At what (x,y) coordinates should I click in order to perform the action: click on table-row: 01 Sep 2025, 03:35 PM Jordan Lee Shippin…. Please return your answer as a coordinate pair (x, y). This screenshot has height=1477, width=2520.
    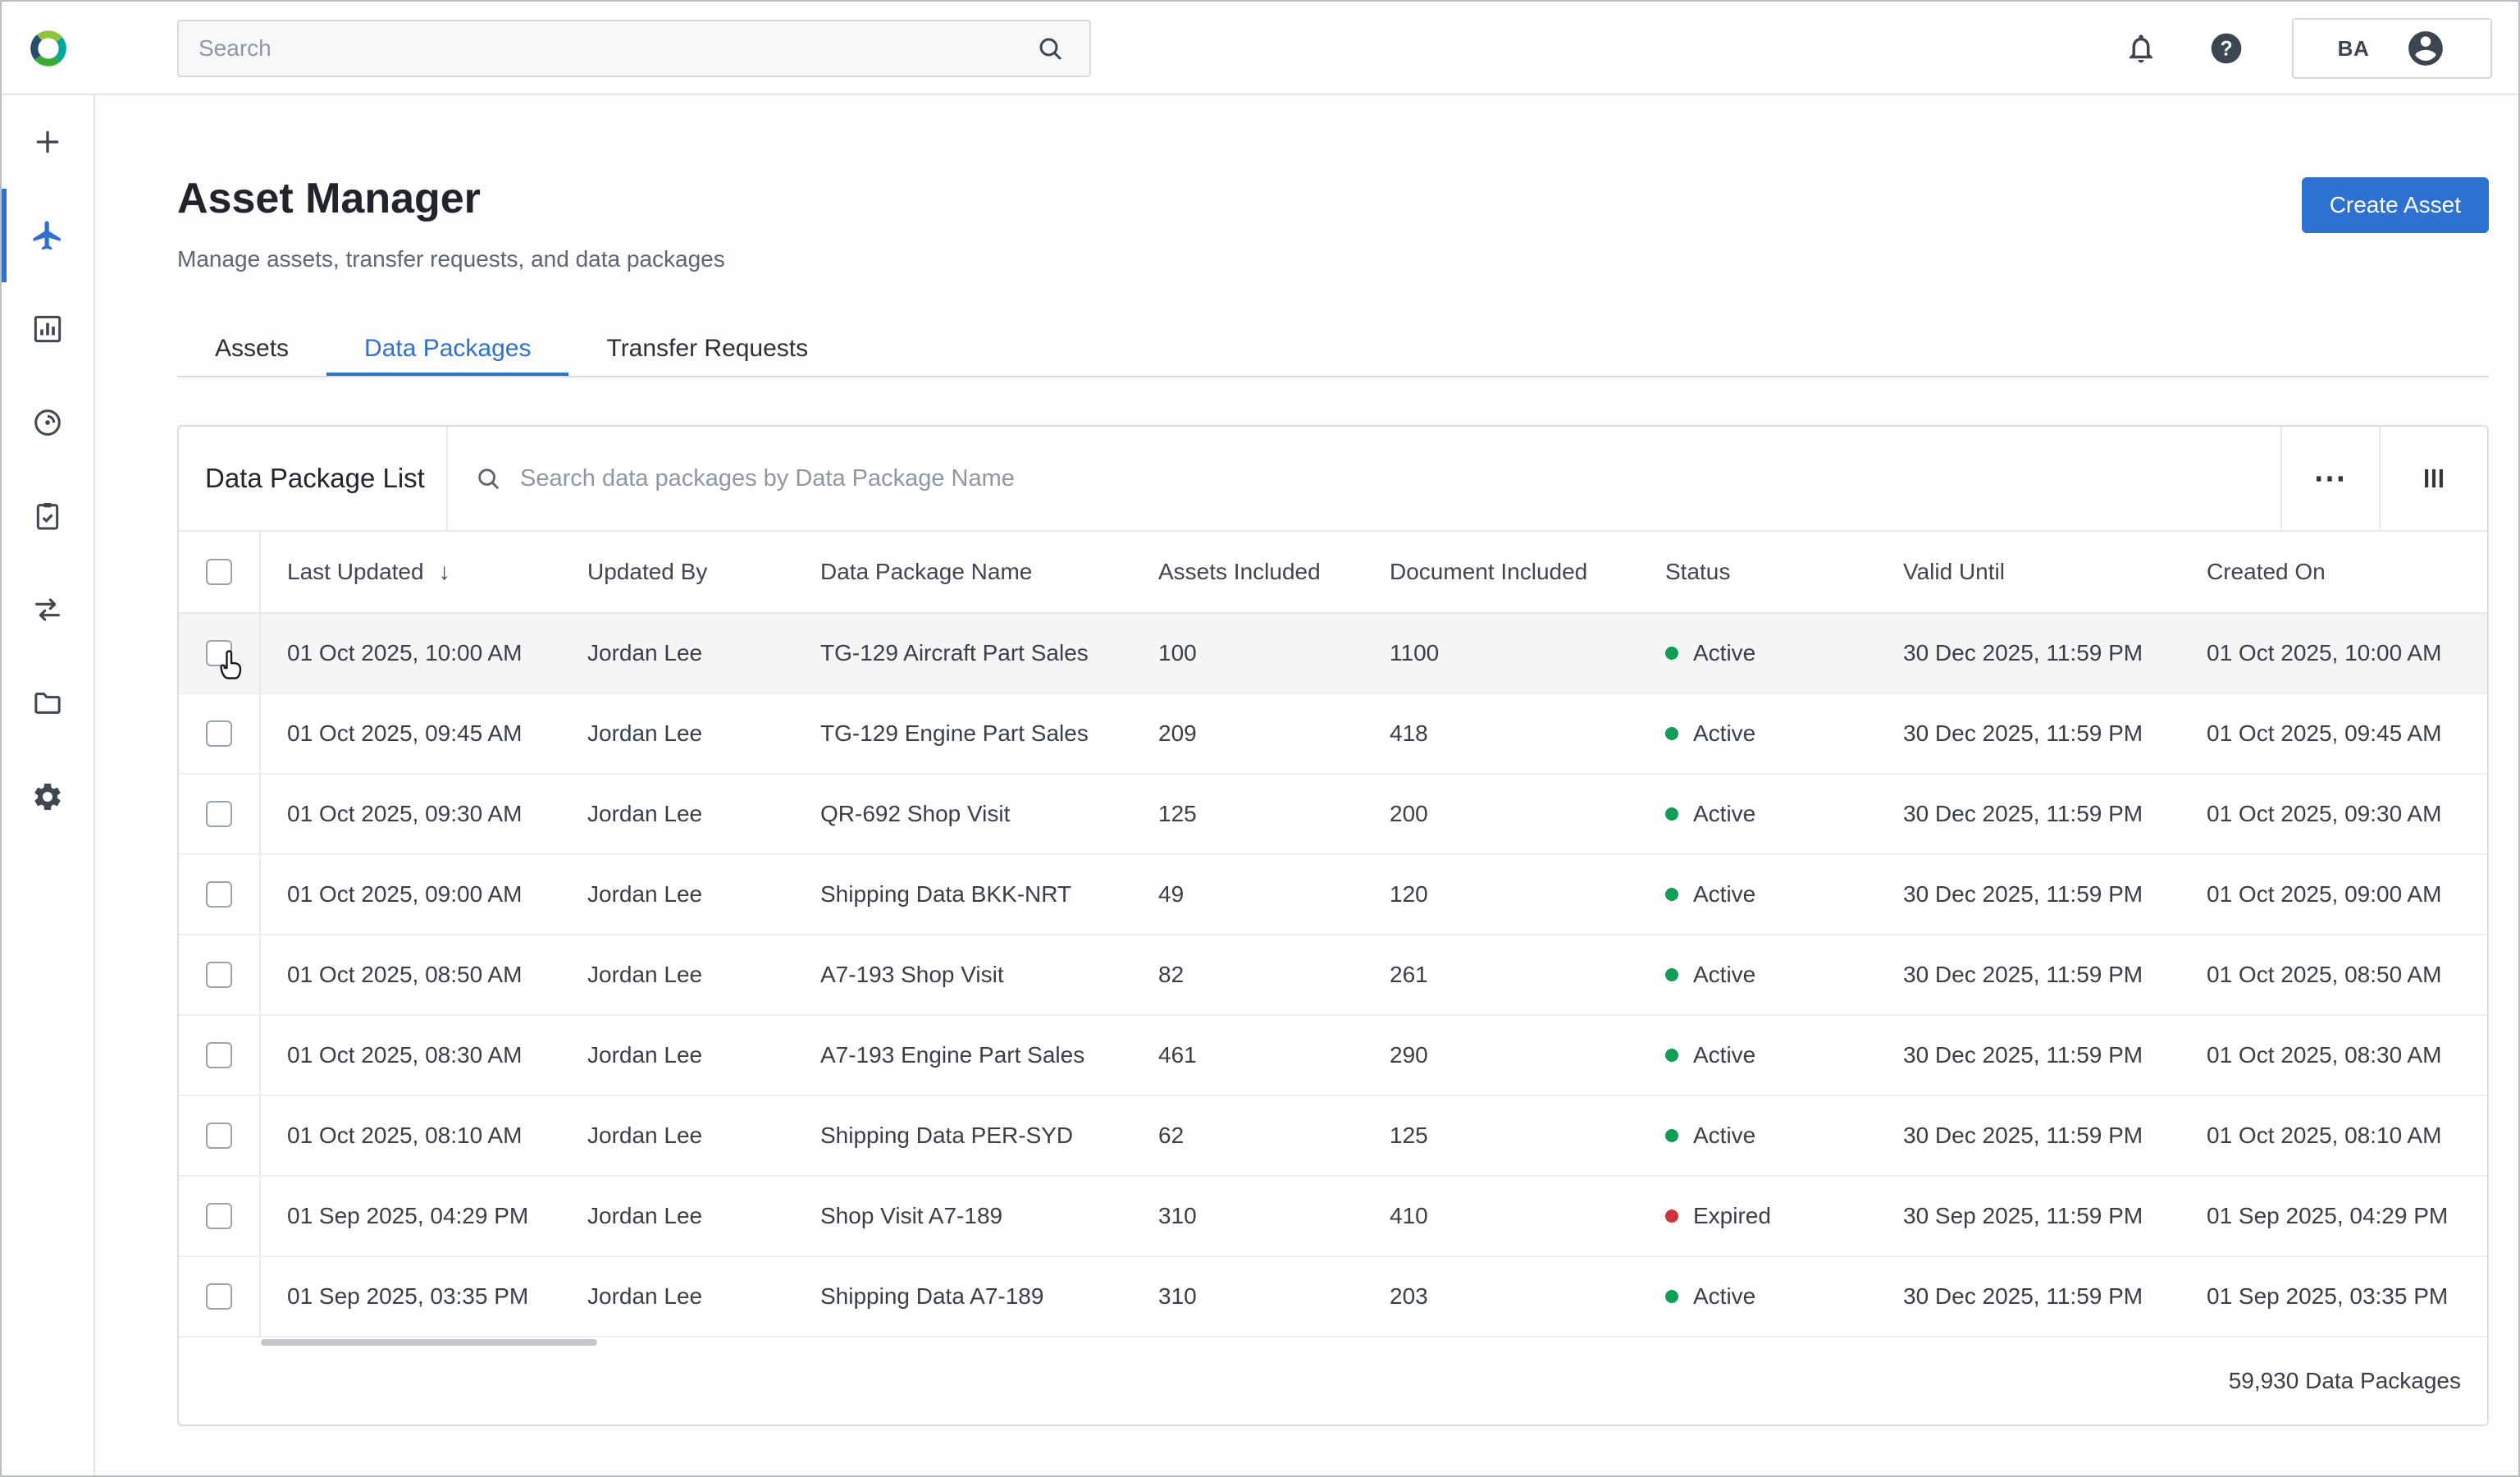
    Looking at the image, I should click on (1333, 1298).